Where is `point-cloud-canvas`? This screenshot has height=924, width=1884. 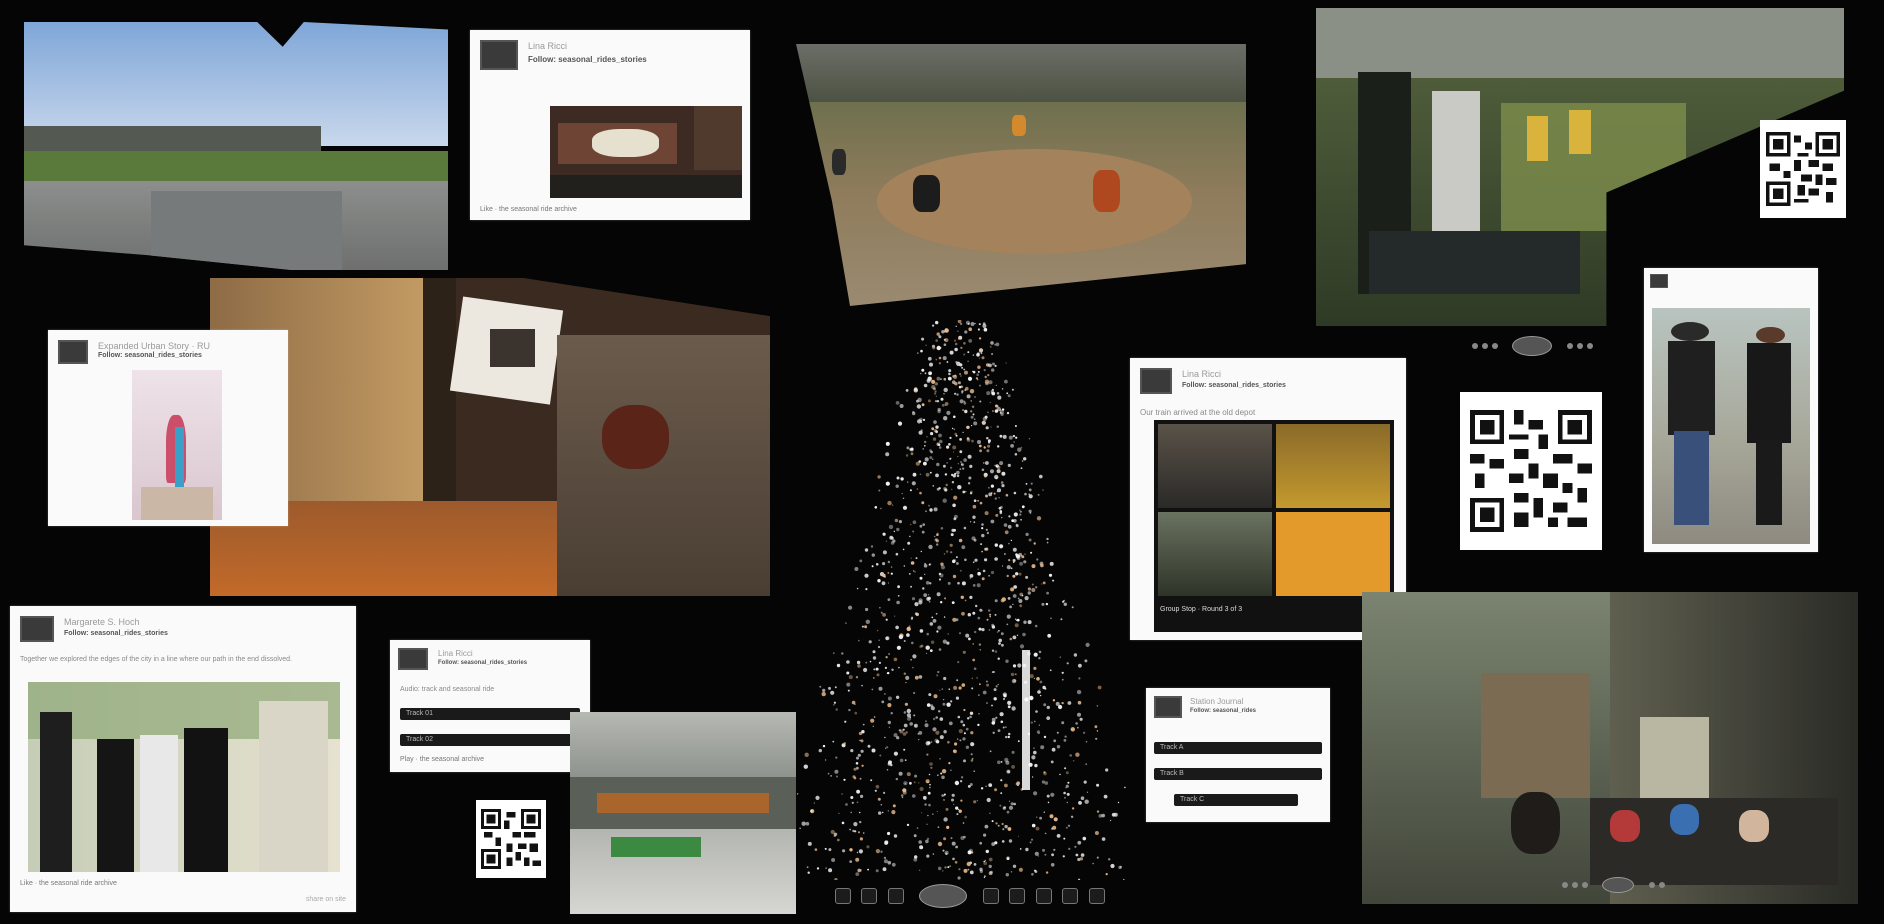
point-cloud-canvas is located at coordinates (955, 600).